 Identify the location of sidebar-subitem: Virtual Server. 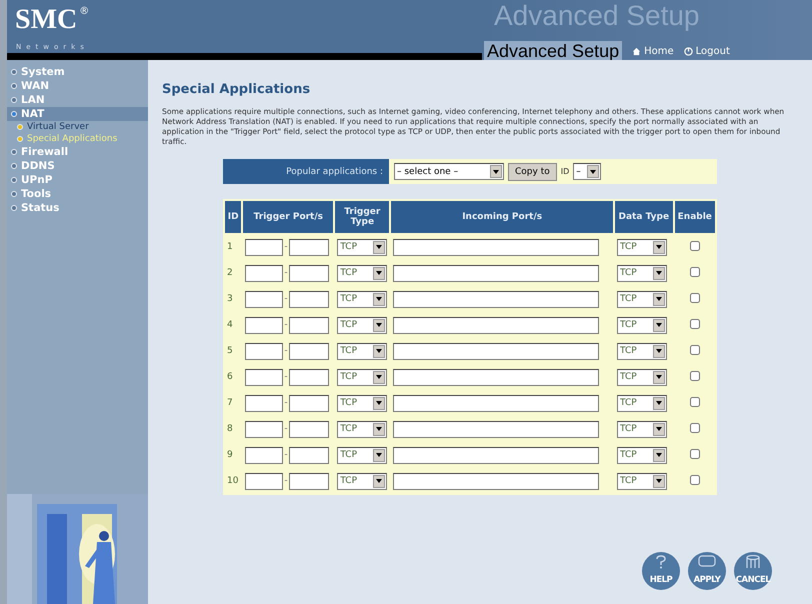
(77, 127).